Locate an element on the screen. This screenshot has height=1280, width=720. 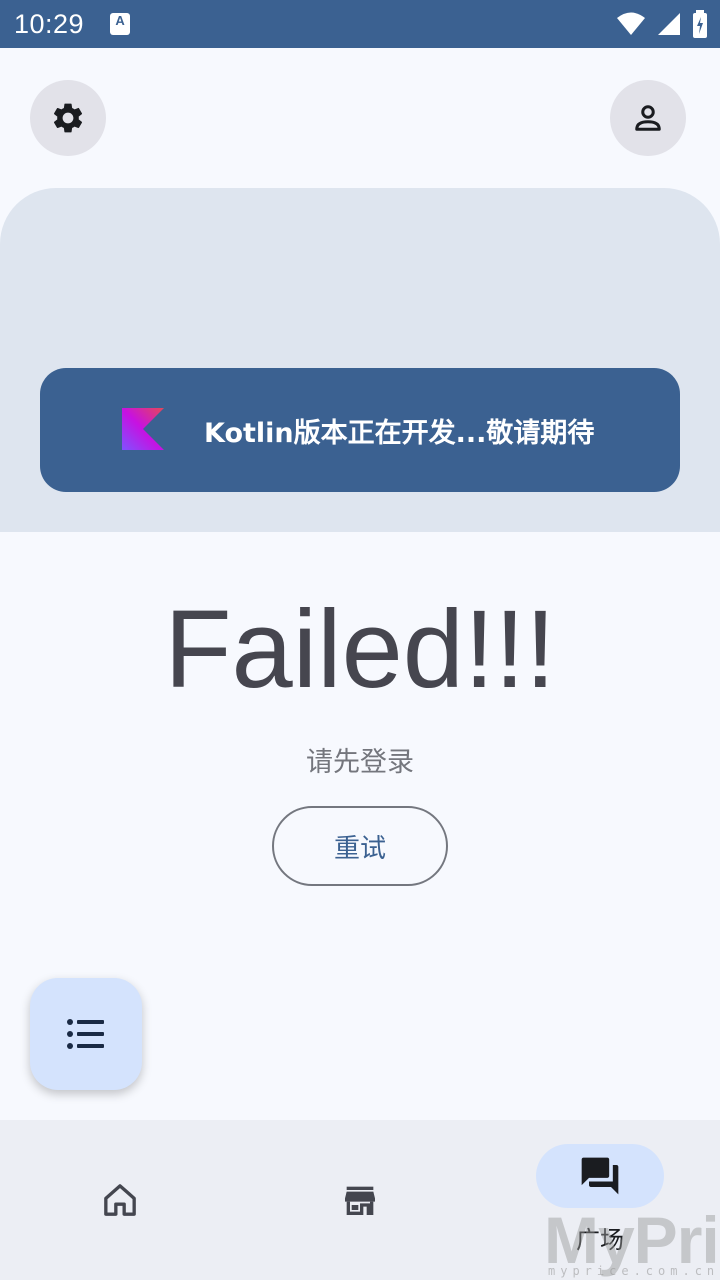
nav-item-store is located at coordinates (360, 1200).